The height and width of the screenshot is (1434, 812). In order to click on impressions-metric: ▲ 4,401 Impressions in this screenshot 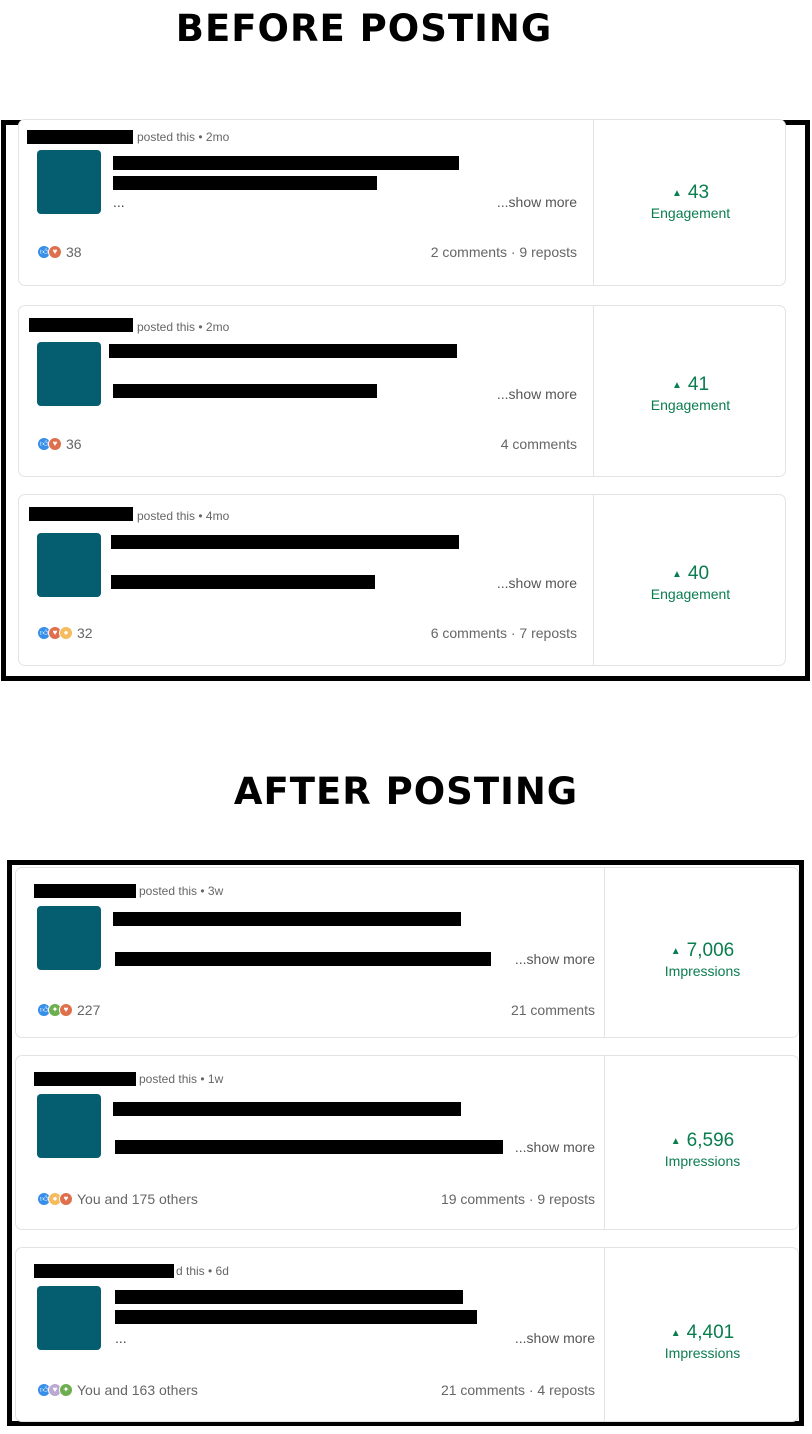, I will do `click(701, 1341)`.